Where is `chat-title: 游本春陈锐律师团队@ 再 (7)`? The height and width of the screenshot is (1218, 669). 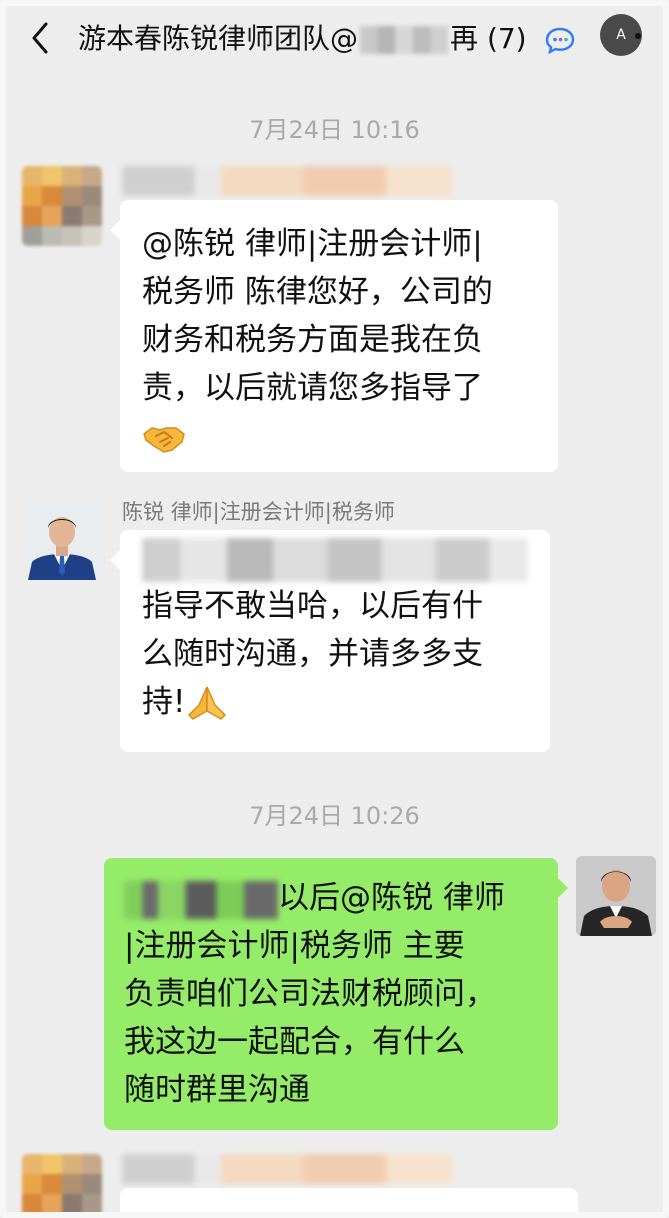
chat-title: 游本春陈锐律师团队@ 再 (7) is located at coordinates (302, 39).